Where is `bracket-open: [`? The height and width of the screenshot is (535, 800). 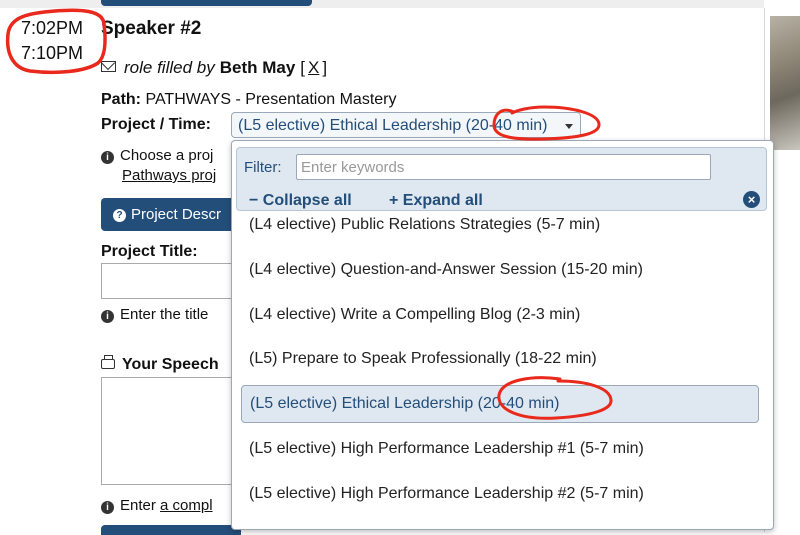 bracket-open: [ is located at coordinates (303, 67).